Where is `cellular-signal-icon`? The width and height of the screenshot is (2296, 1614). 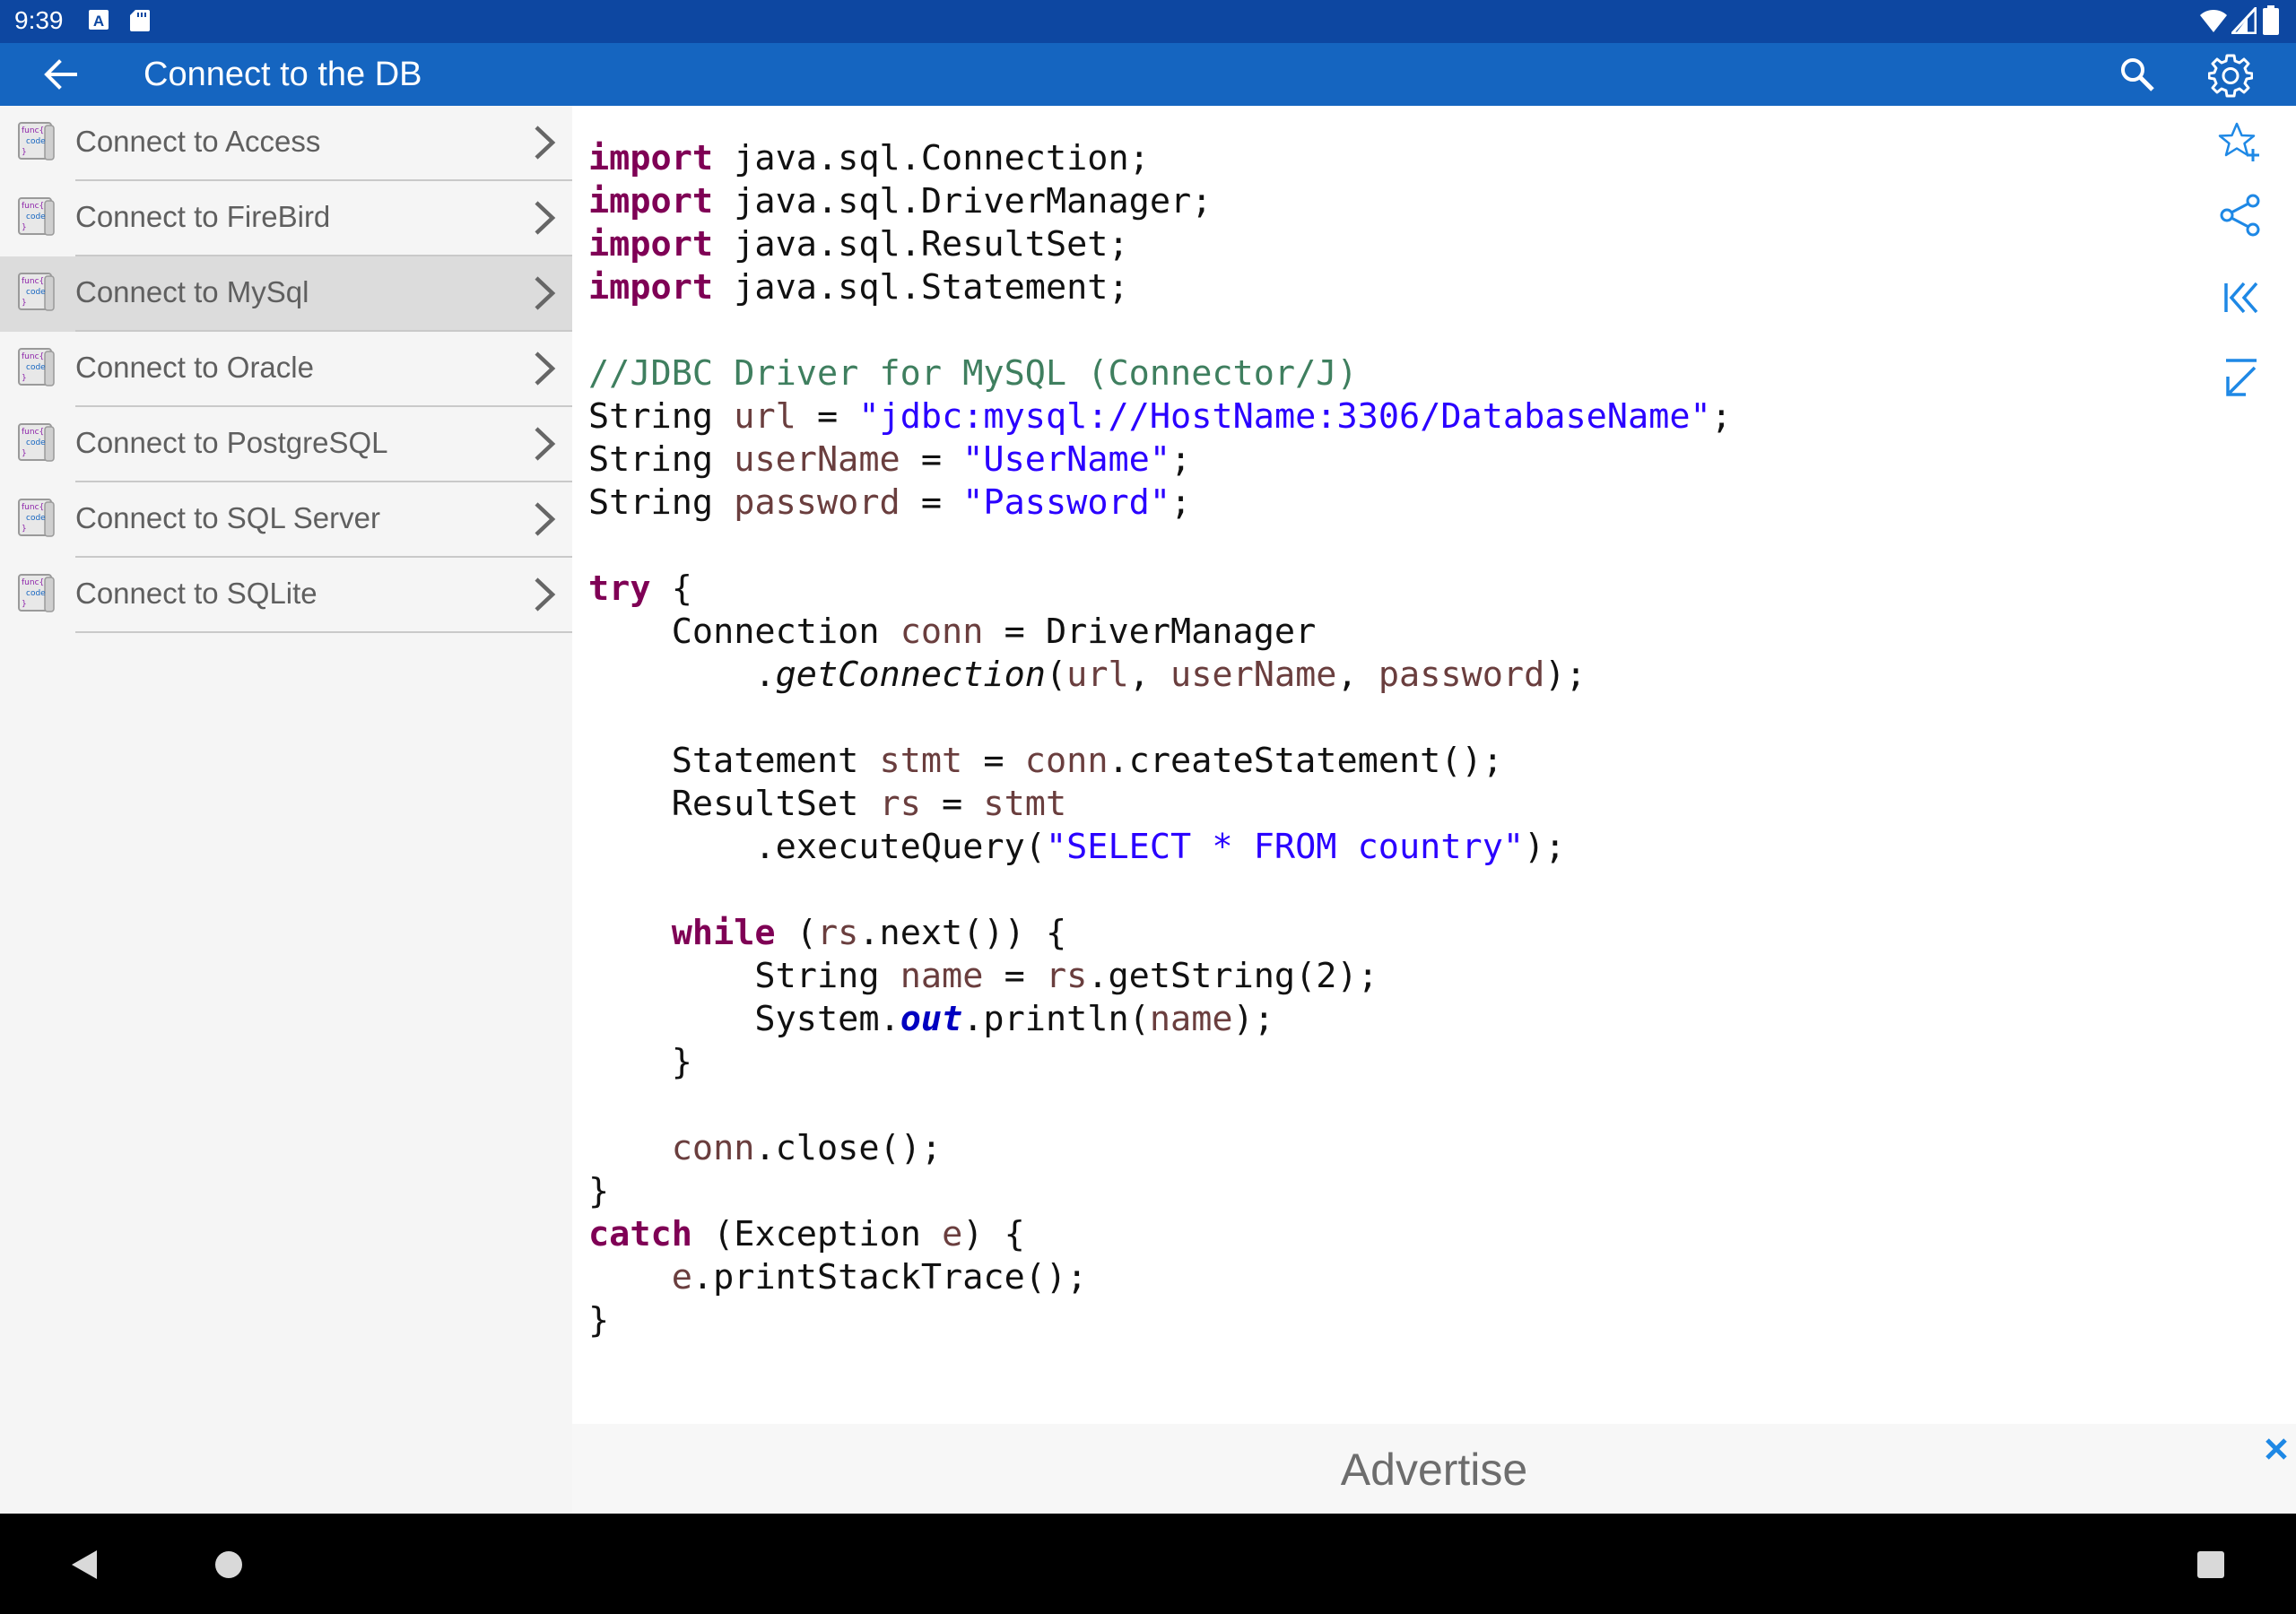 cellular-signal-icon is located at coordinates (2244, 20).